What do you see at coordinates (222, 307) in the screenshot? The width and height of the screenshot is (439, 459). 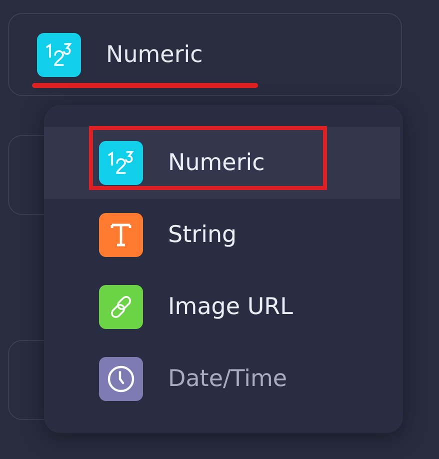 I see `menu-item: Image URL` at bounding box center [222, 307].